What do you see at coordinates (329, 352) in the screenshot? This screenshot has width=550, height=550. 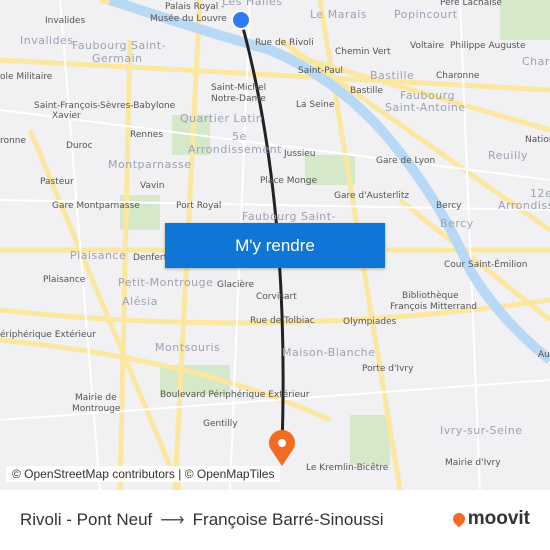 I see `map-label: Maison-Blanche` at bounding box center [329, 352].